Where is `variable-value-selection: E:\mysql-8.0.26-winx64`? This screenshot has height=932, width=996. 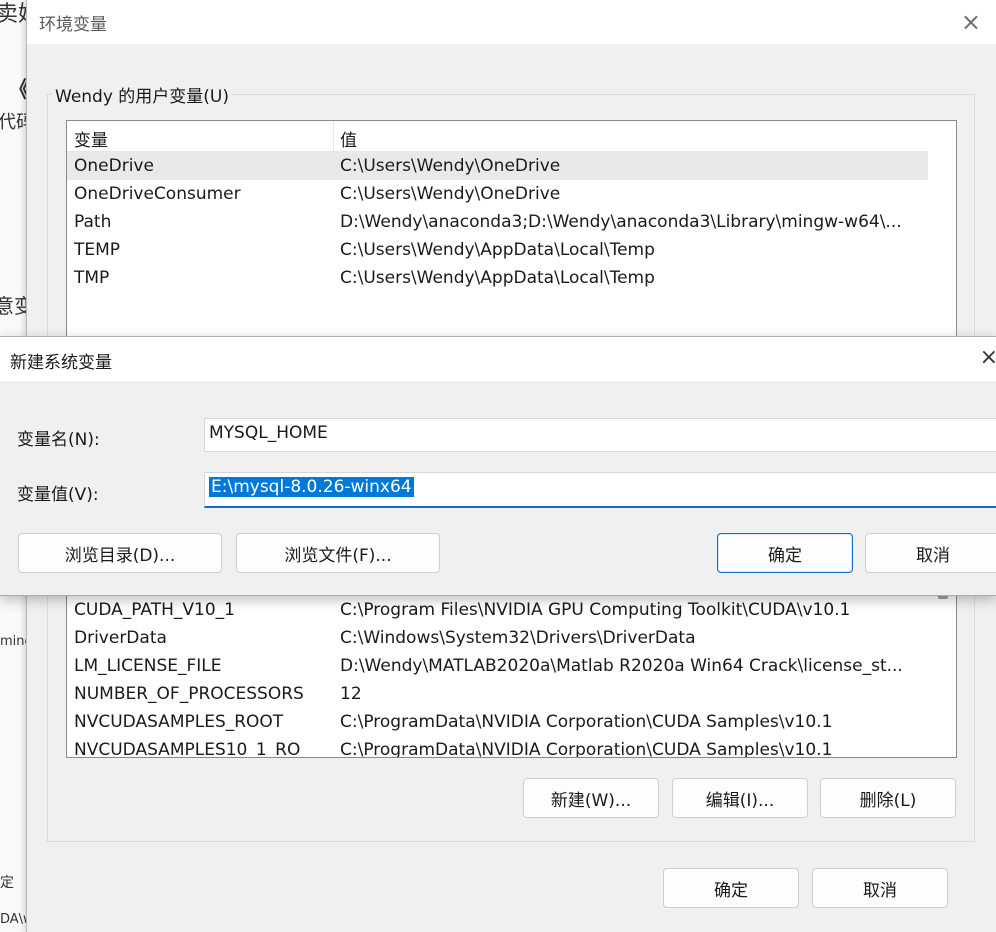 variable-value-selection: E:\mysql-8.0.26-winx64 is located at coordinates (311, 487).